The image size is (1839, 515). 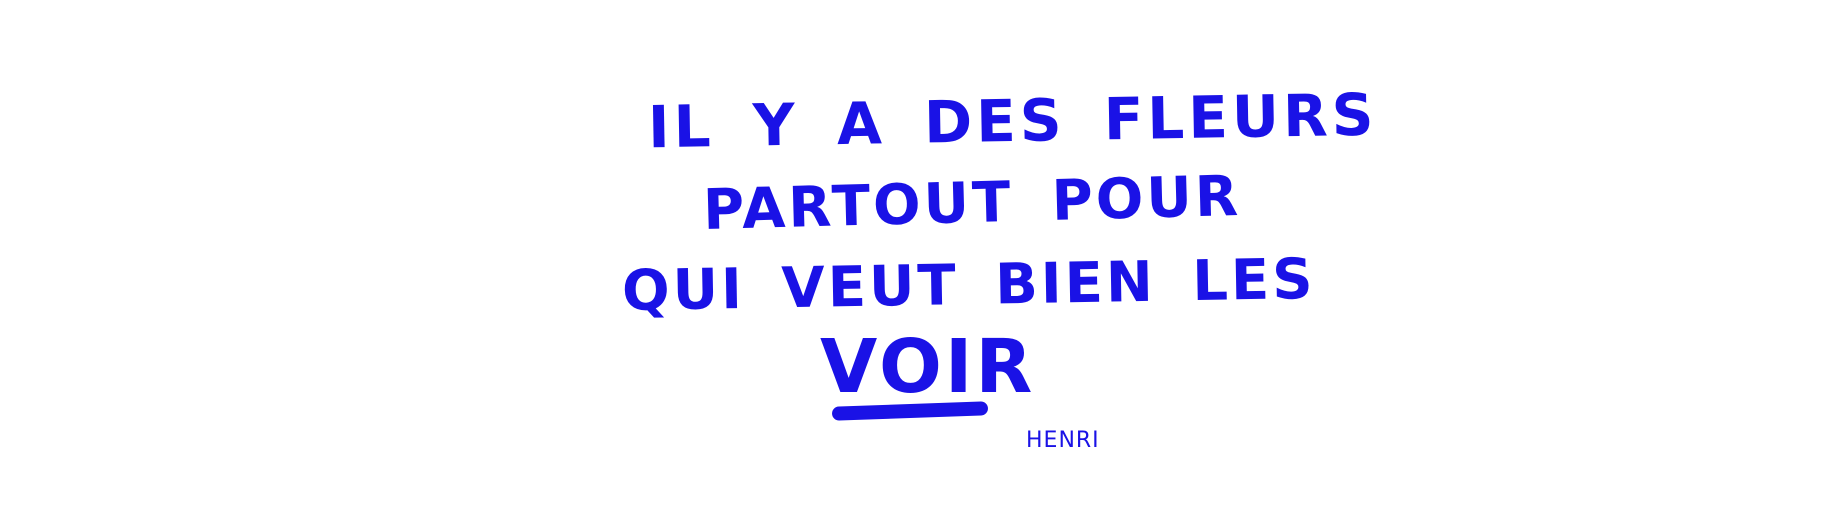 What do you see at coordinates (928, 367) in the screenshot?
I see `quote-line-4: VOIR` at bounding box center [928, 367].